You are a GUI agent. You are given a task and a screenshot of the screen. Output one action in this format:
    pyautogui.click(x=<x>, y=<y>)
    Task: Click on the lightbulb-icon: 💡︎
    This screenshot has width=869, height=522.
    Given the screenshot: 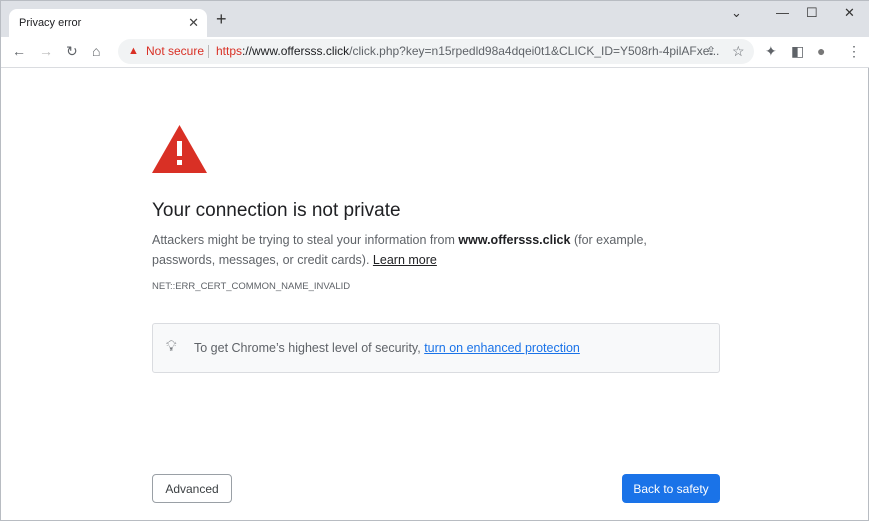 What is the action you would take?
    pyautogui.click(x=171, y=346)
    